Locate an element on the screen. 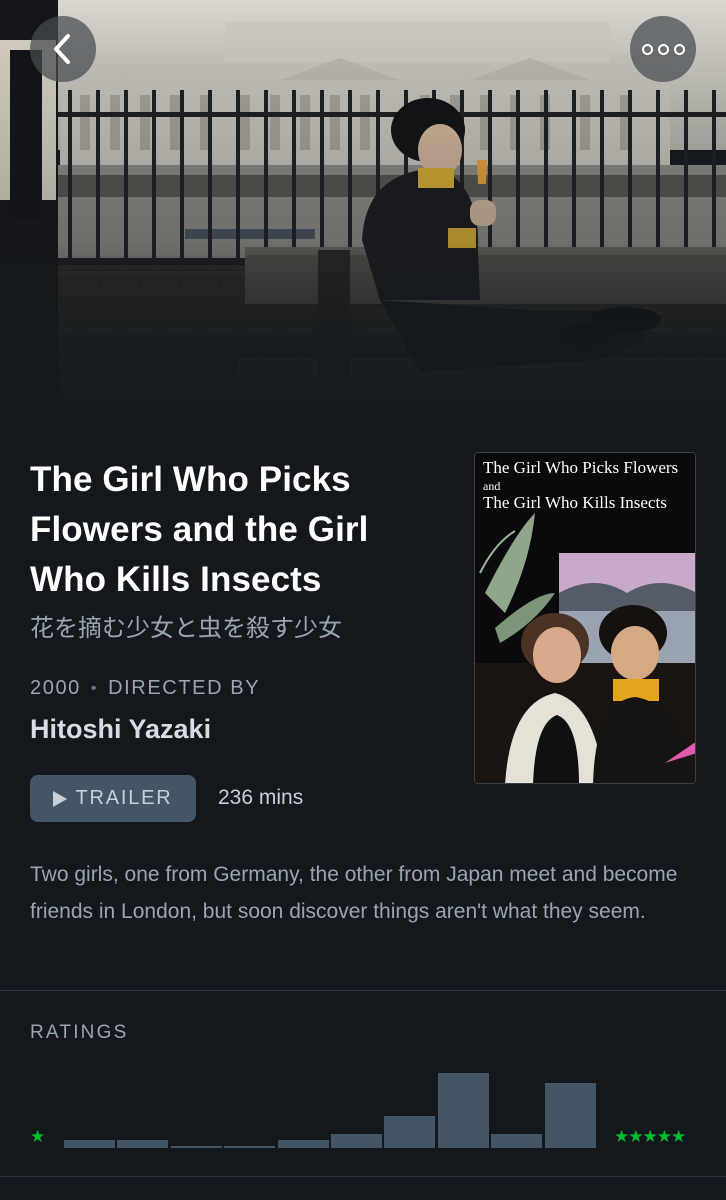  poster-line-2: The Girl Who Kills Insects is located at coordinates (575, 502).